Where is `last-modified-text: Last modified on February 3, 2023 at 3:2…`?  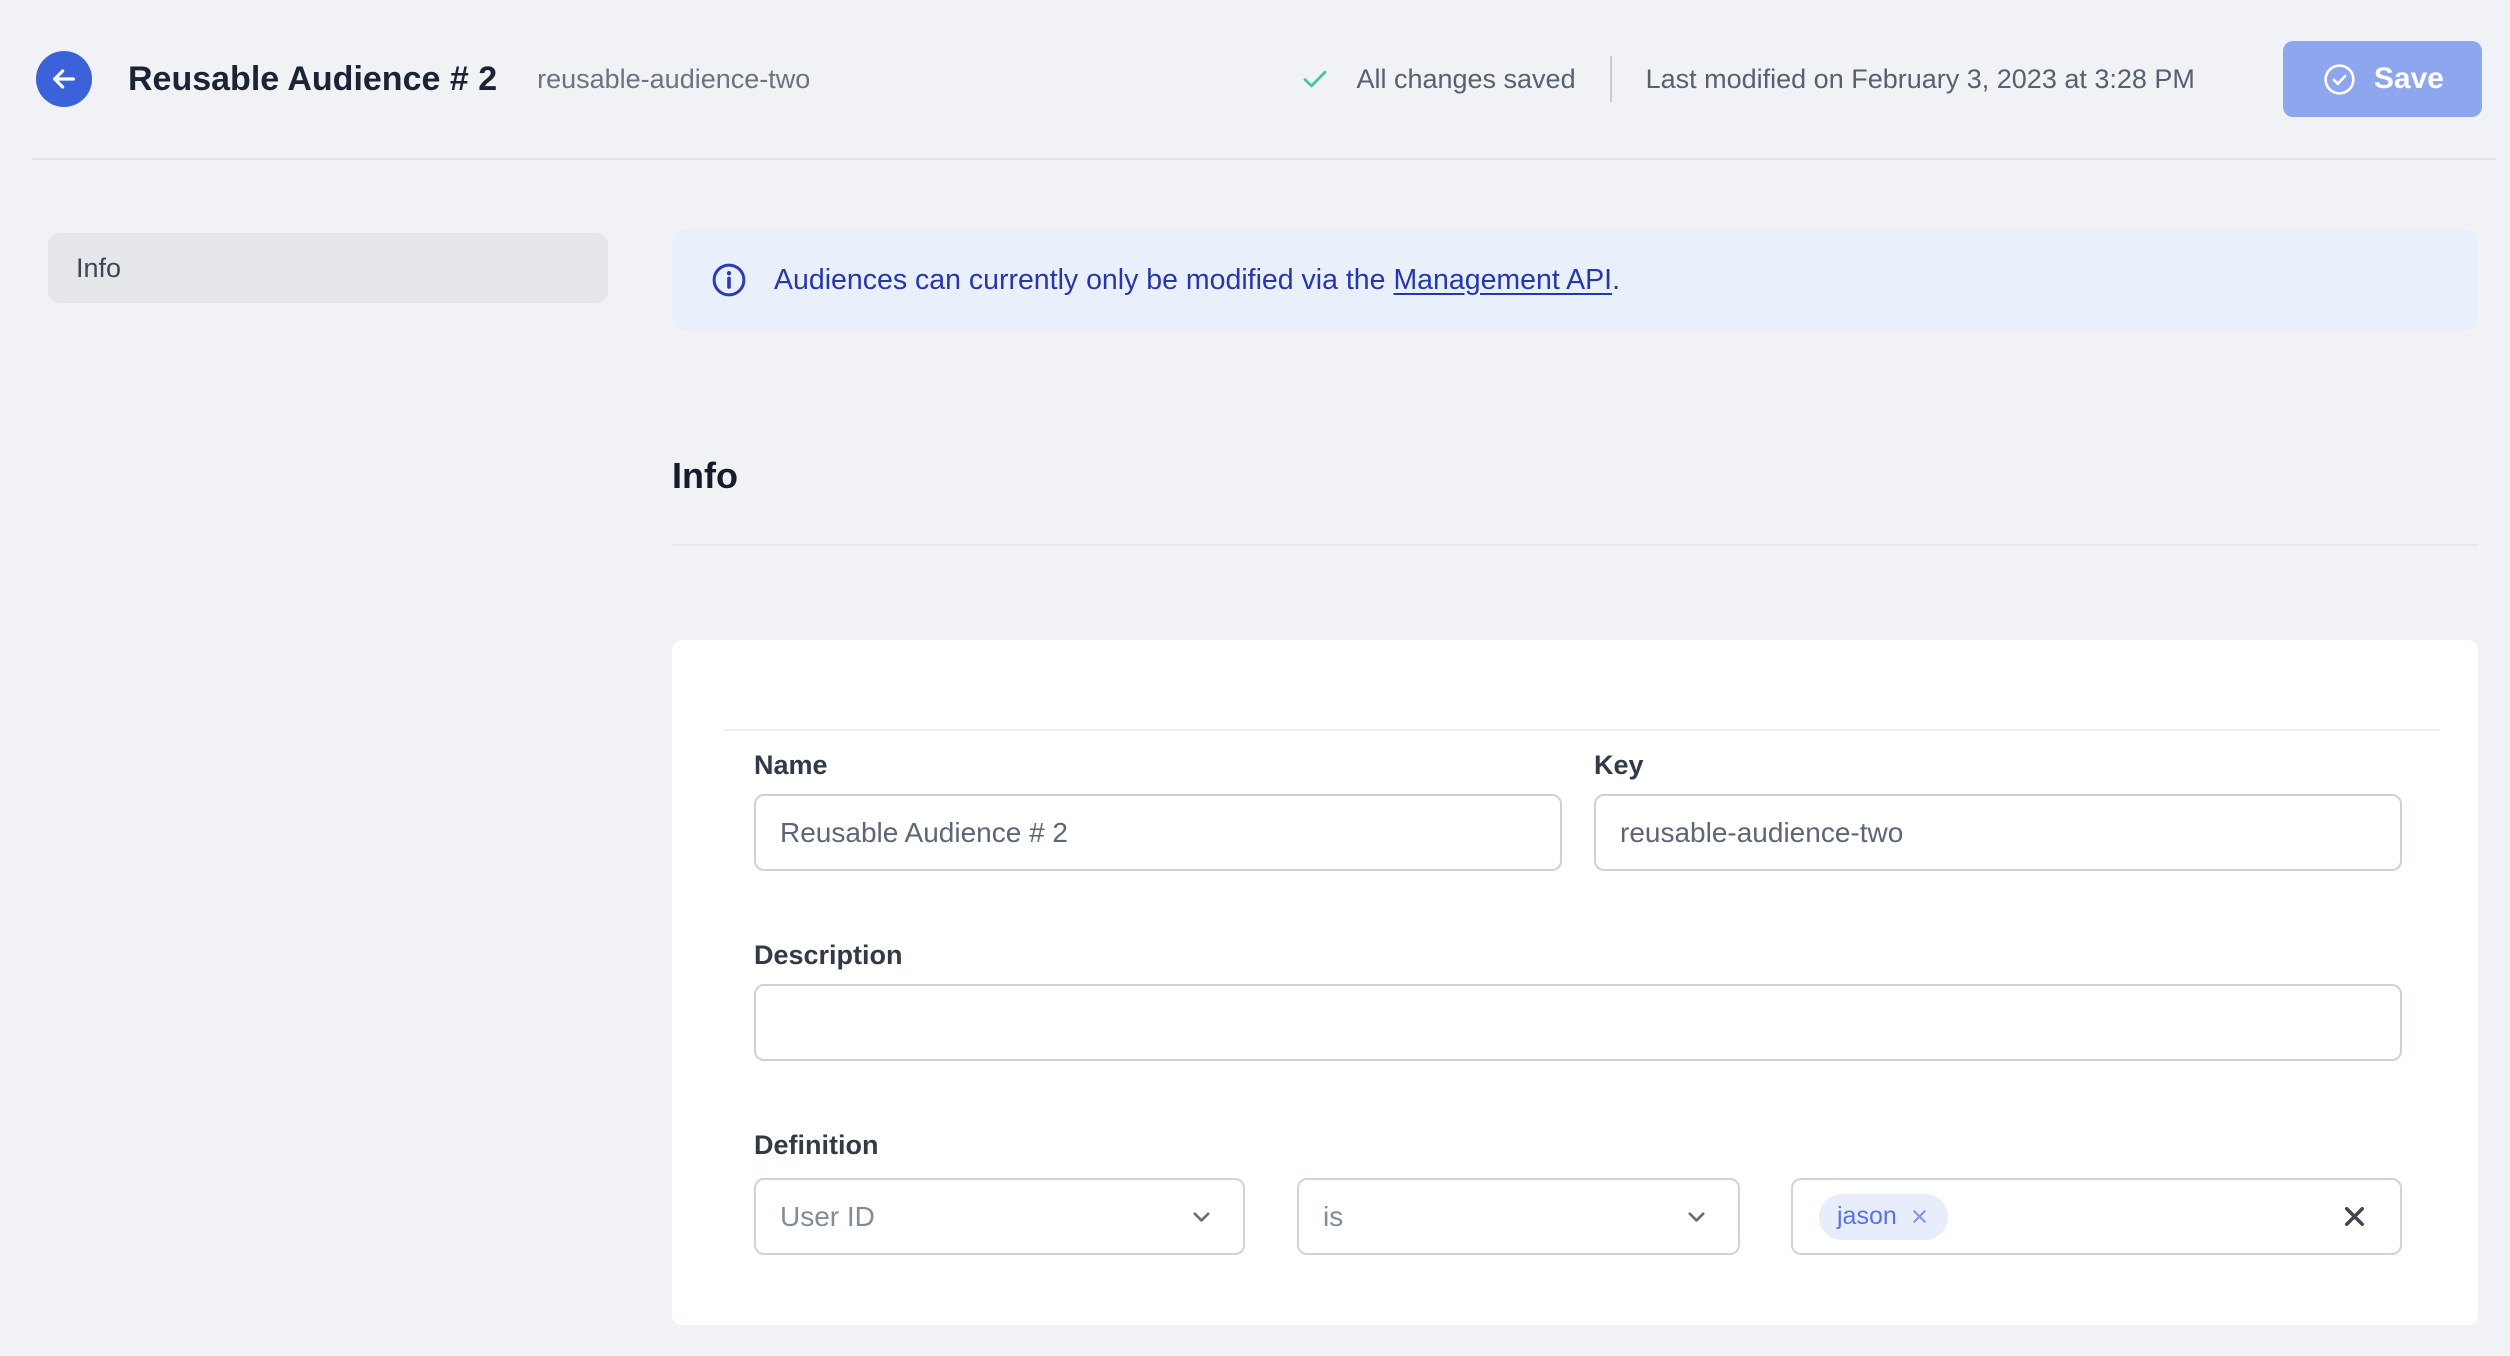 last-modified-text: Last modified on February 3, 2023 at 3:2… is located at coordinates (1920, 78).